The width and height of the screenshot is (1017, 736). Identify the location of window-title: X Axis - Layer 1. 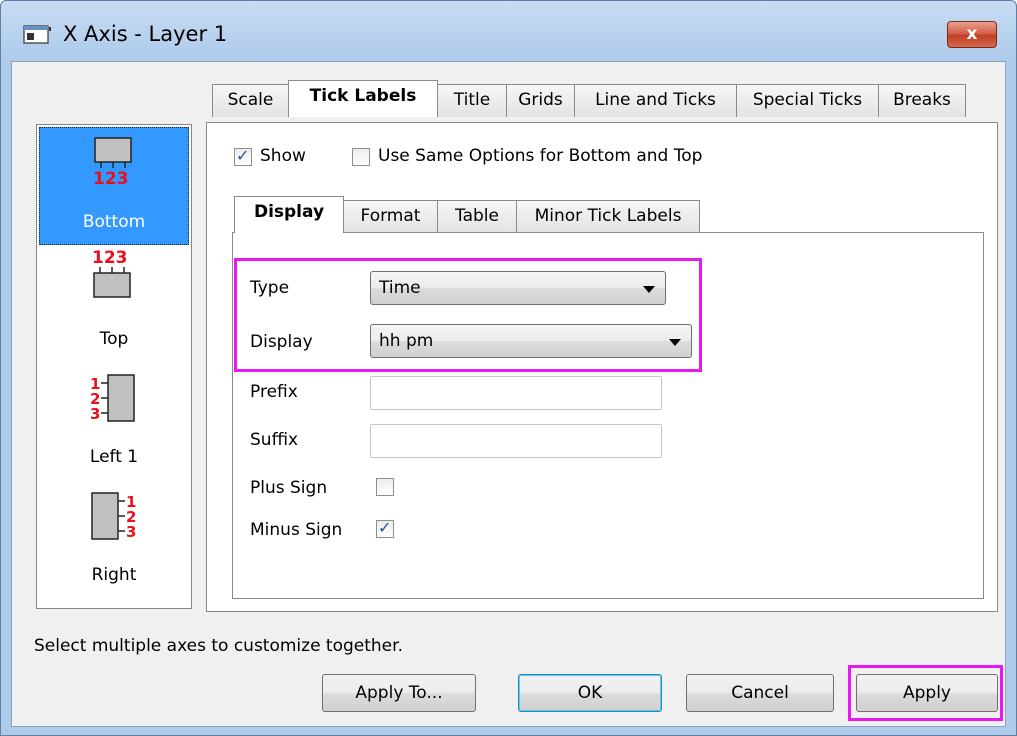
(145, 34).